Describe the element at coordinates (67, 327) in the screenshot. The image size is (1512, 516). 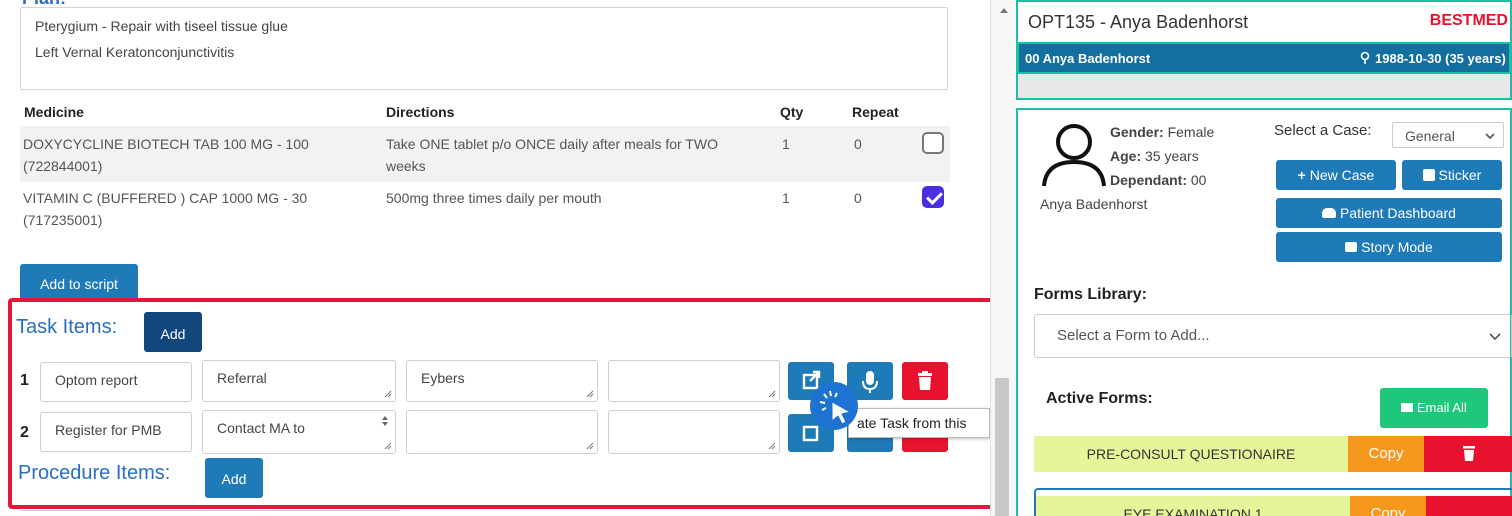
I see `task-items-title: Task Items:` at that location.